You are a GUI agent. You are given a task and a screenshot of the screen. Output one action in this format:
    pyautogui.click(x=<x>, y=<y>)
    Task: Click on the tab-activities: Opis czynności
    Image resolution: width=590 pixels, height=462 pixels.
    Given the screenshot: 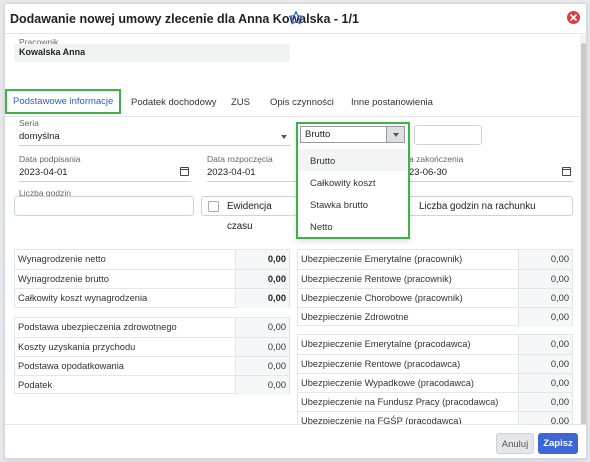 What is the action you would take?
    pyautogui.click(x=302, y=102)
    